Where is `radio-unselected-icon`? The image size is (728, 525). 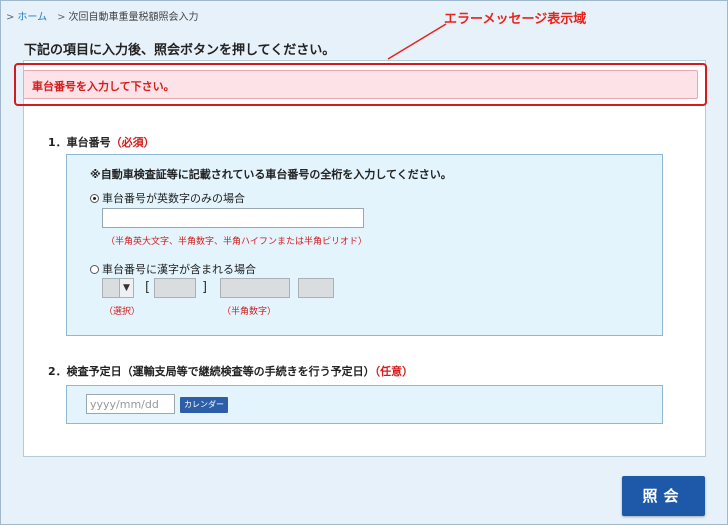 radio-unselected-icon is located at coordinates (94, 269).